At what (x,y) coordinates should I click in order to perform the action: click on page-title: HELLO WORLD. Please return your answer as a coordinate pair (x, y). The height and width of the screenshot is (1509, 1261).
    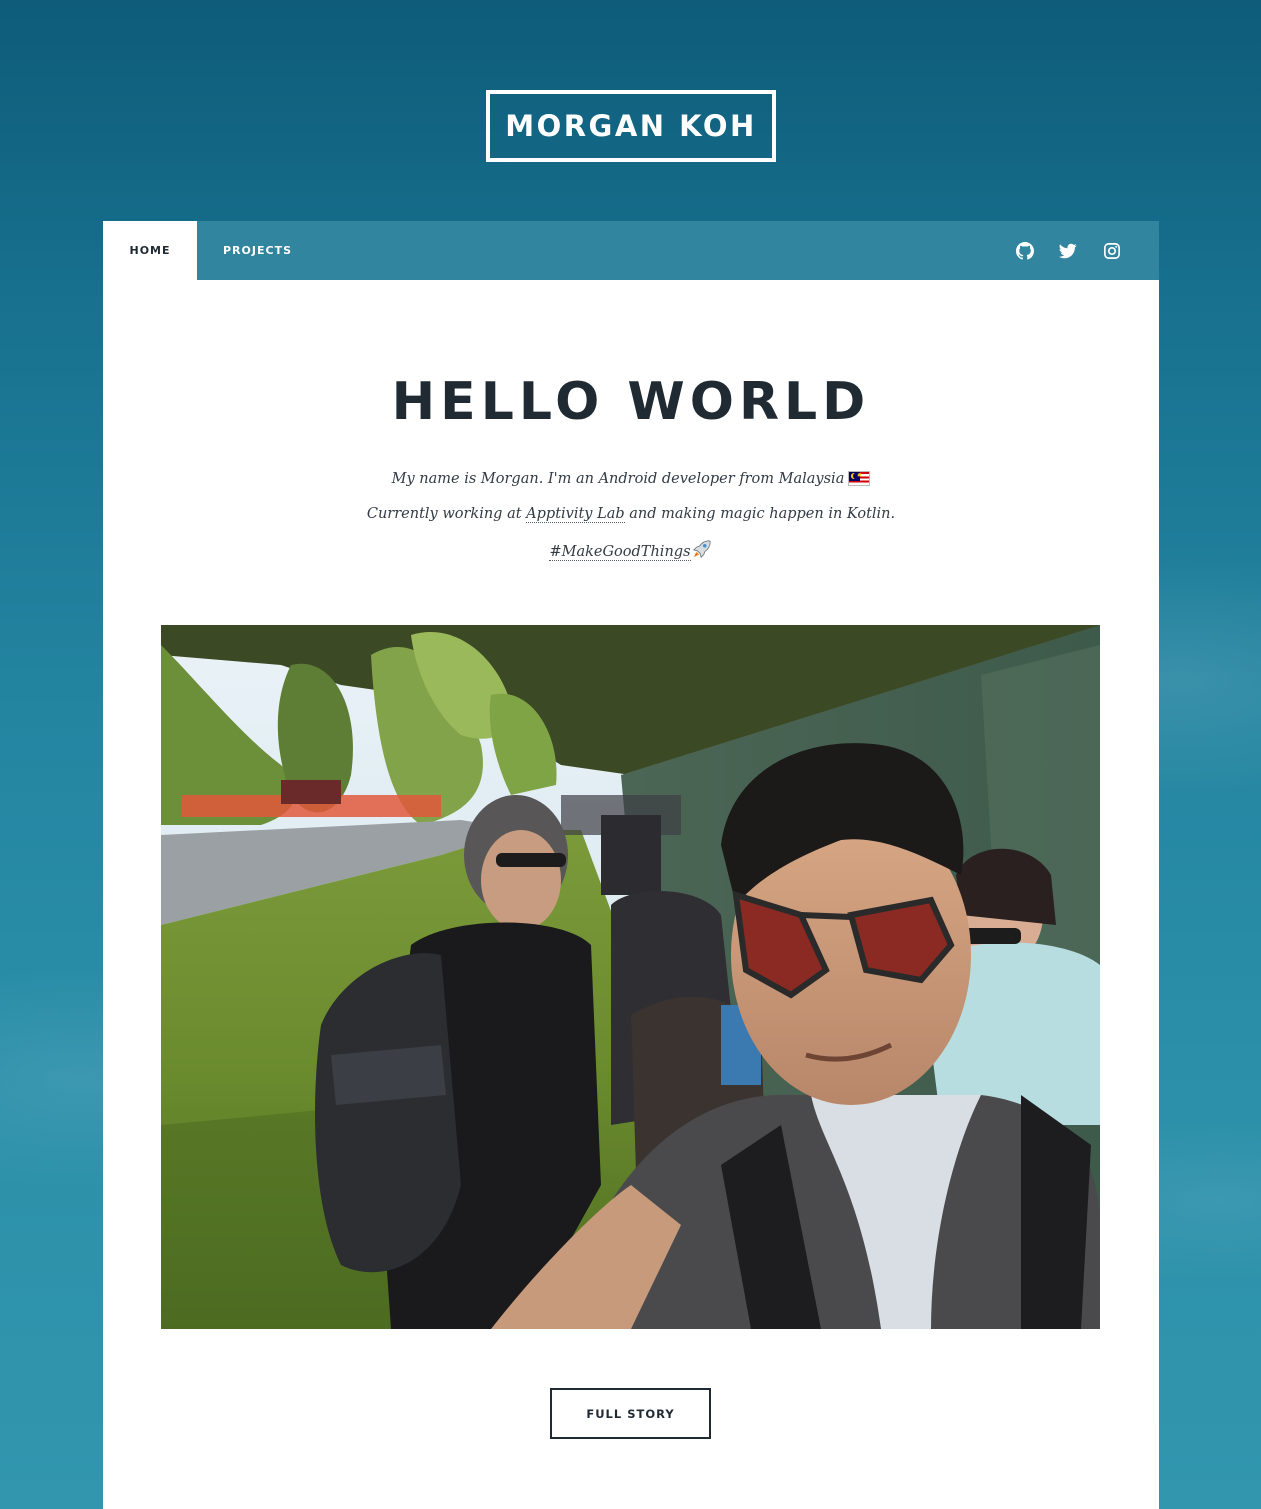
    Looking at the image, I should click on (631, 402).